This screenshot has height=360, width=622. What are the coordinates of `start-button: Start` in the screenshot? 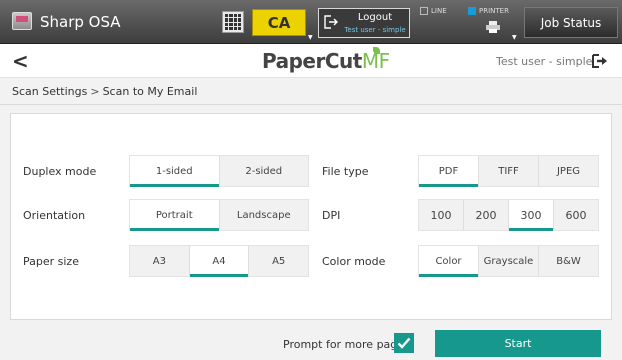 It's located at (518, 343).